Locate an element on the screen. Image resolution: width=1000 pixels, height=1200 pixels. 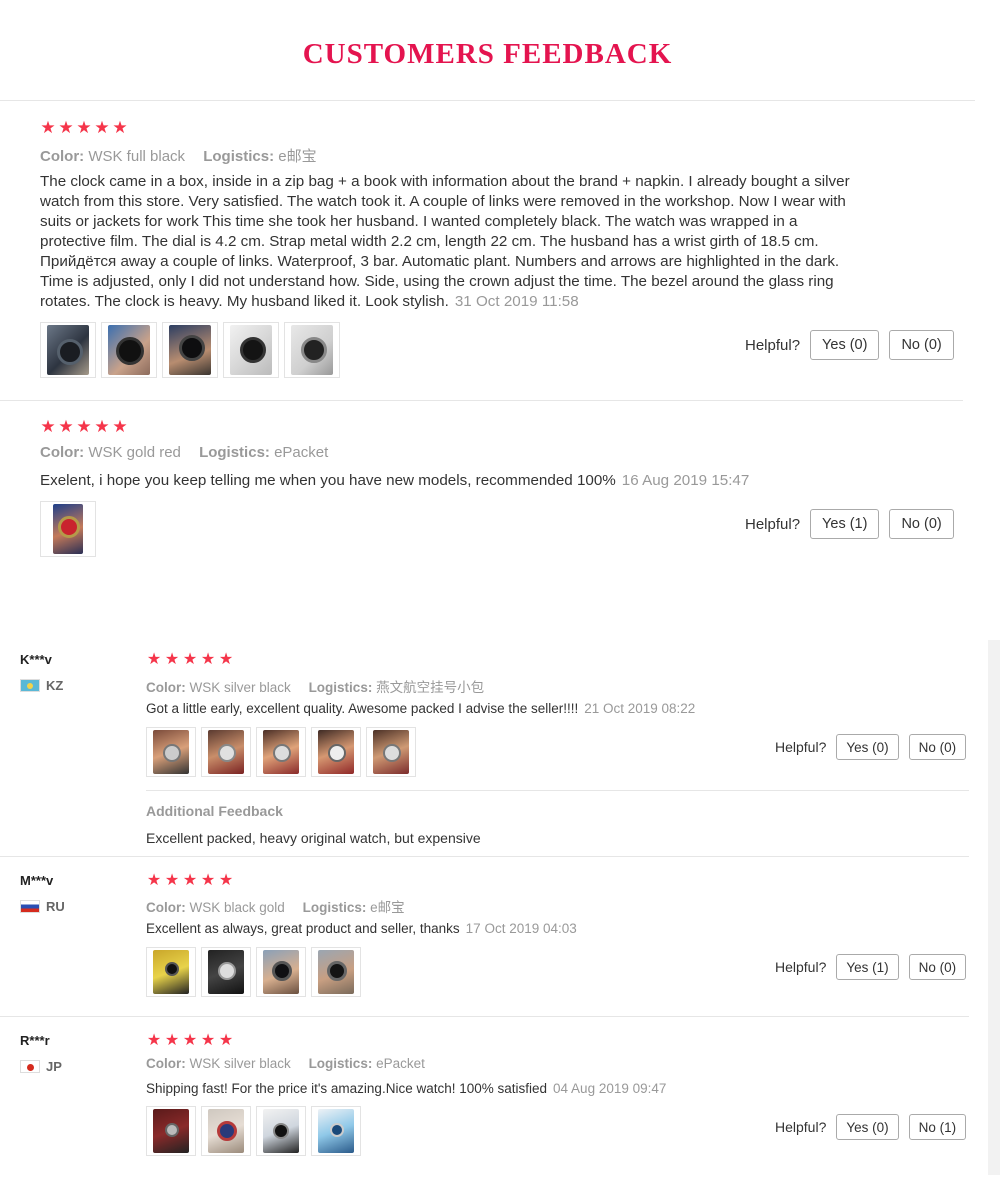
review-date: 17 Oct 2019 04:03 is located at coordinates (521, 928).